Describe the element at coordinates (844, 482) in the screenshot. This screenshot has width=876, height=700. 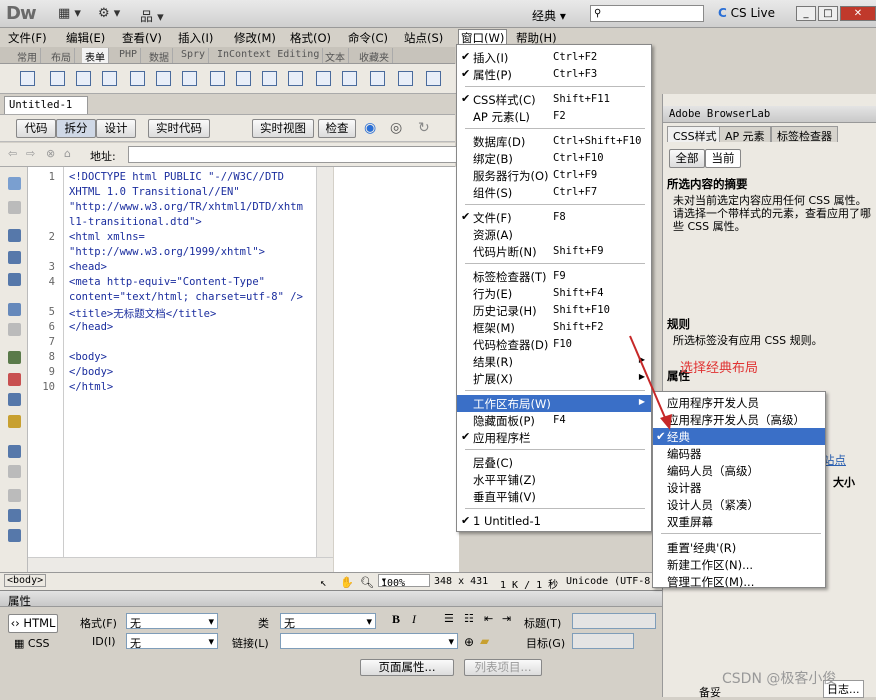
I see `size-column-header: 大小` at that location.